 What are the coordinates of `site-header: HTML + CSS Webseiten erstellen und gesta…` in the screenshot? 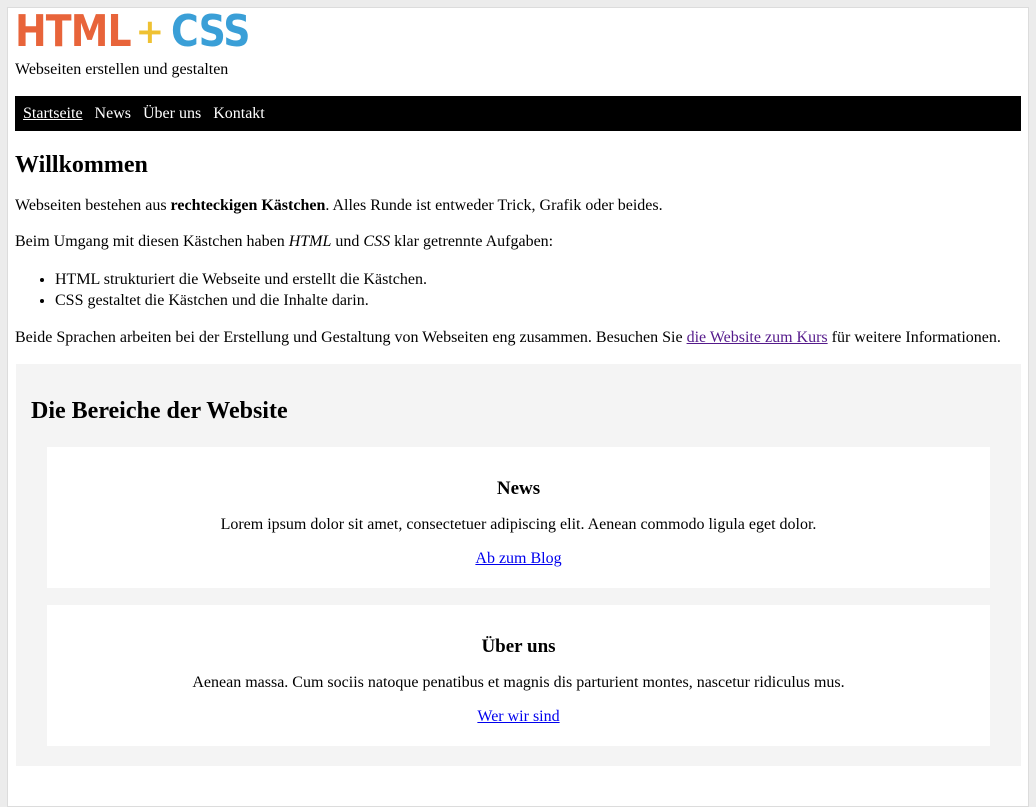 It's located at (518, 42).